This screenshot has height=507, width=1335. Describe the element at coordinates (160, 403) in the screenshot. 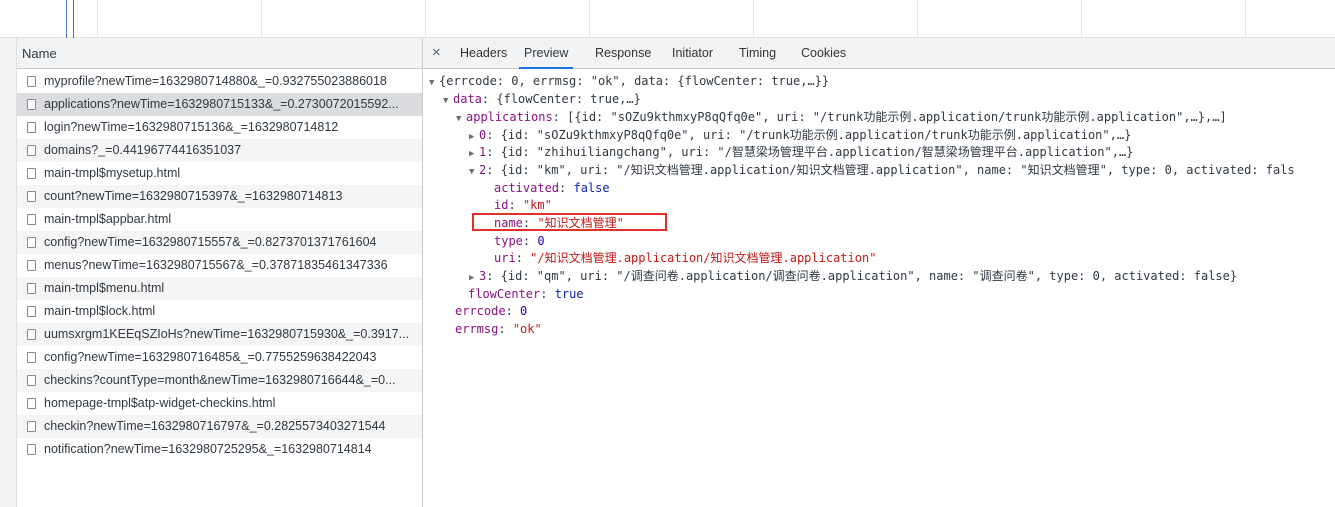

I see `request-name: homepage-tmpl$atp-widget-checkins.html` at that location.